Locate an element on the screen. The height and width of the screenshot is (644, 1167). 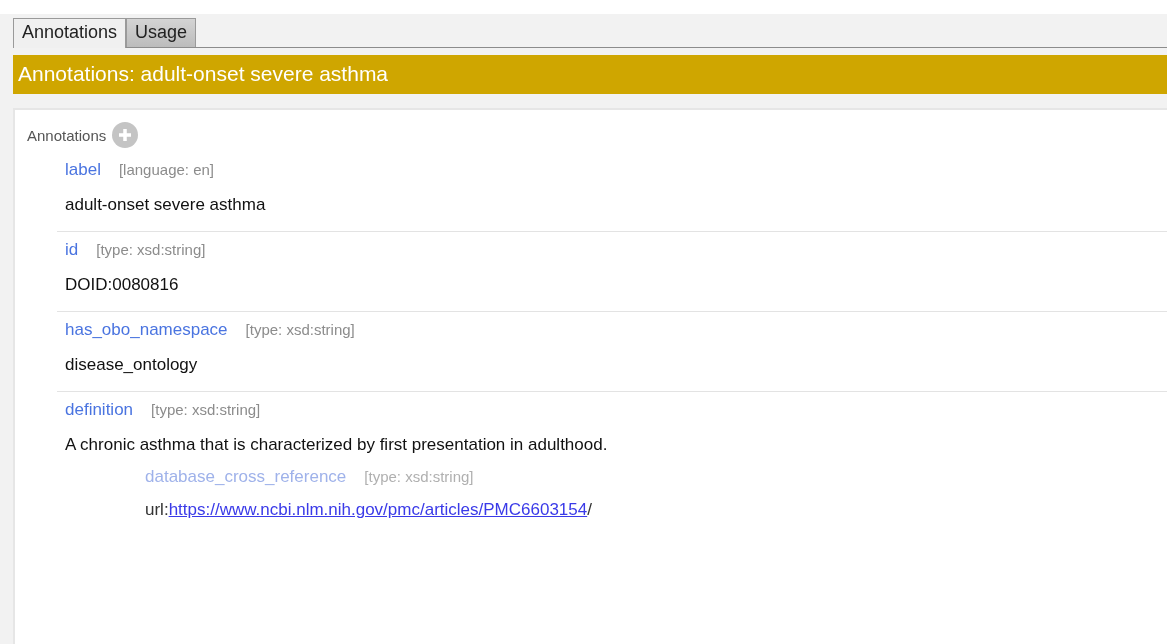
reference-value: url:https://www.ncbi.nlm.nih.gov/pmc/articles/PMC6603154/ is located at coordinates (369, 510).